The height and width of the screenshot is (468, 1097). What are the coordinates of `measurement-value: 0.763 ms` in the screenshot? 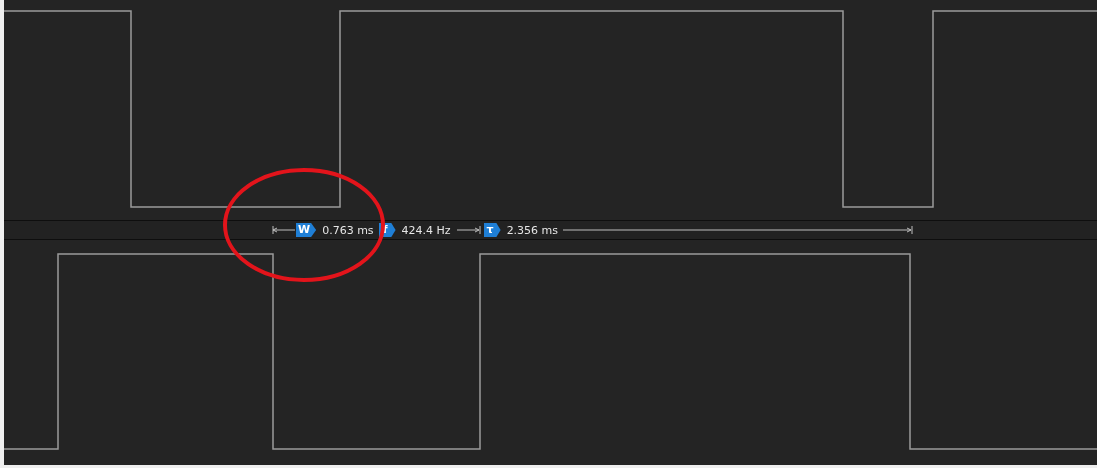 It's located at (348, 230).